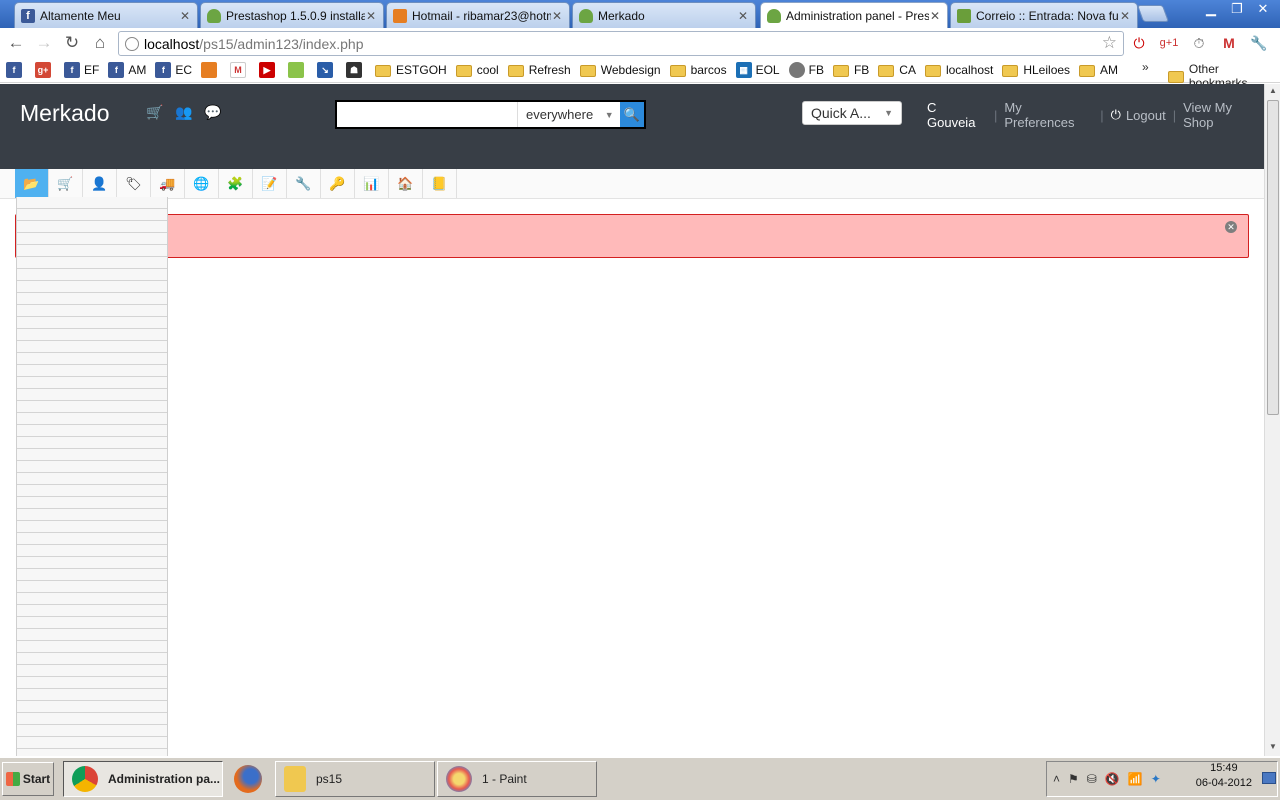 This screenshot has height=800, width=1280. What do you see at coordinates (66, 183) in the screenshot?
I see `tab-orders: 🛒` at bounding box center [66, 183].